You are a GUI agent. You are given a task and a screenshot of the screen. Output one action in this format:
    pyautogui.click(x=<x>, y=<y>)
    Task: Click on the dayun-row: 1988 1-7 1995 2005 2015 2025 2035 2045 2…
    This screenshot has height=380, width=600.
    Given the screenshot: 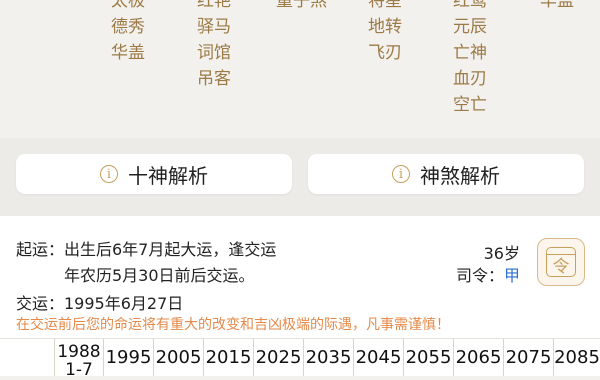 What is the action you would take?
    pyautogui.click(x=300, y=359)
    